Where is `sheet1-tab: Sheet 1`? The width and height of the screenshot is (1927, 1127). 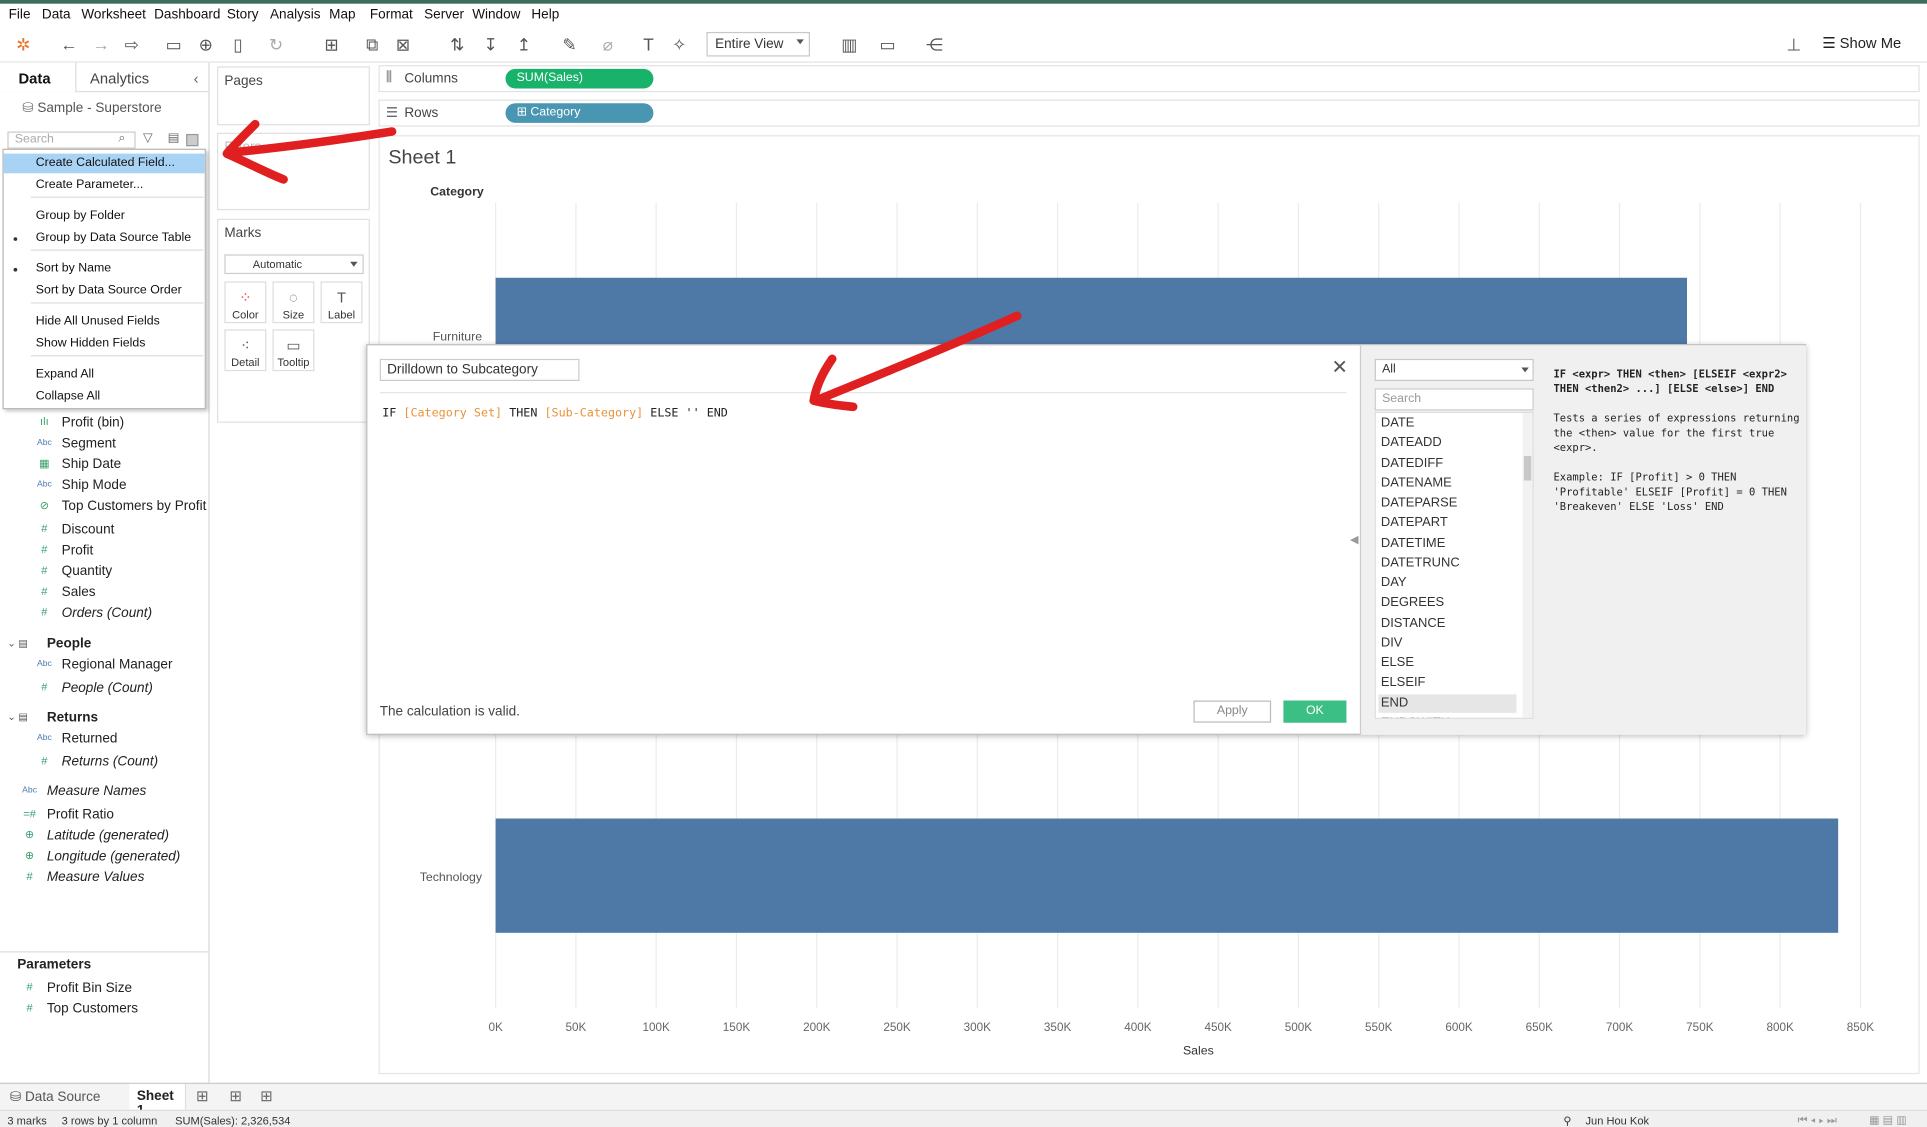
sheet1-tab: Sheet 1 is located at coordinates (158, 1100).